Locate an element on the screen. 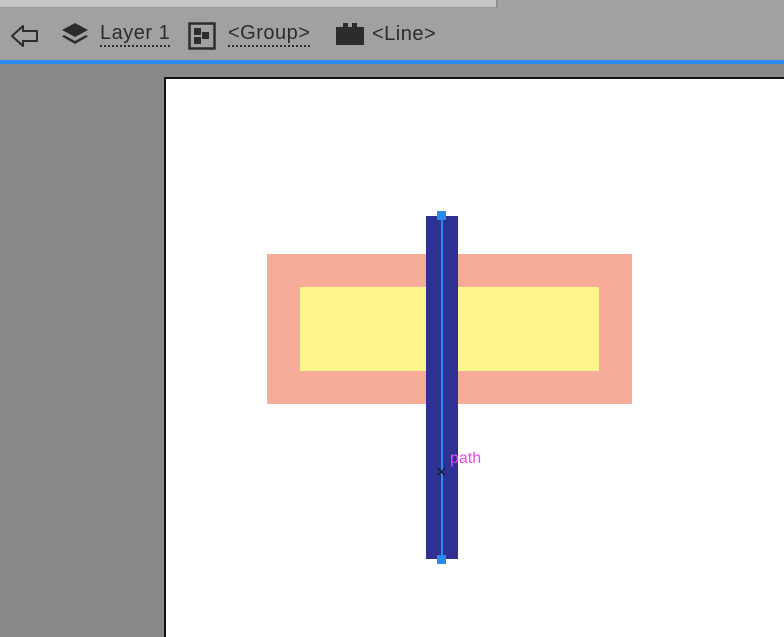 The height and width of the screenshot is (637, 784). group-icon is located at coordinates (202, 38).